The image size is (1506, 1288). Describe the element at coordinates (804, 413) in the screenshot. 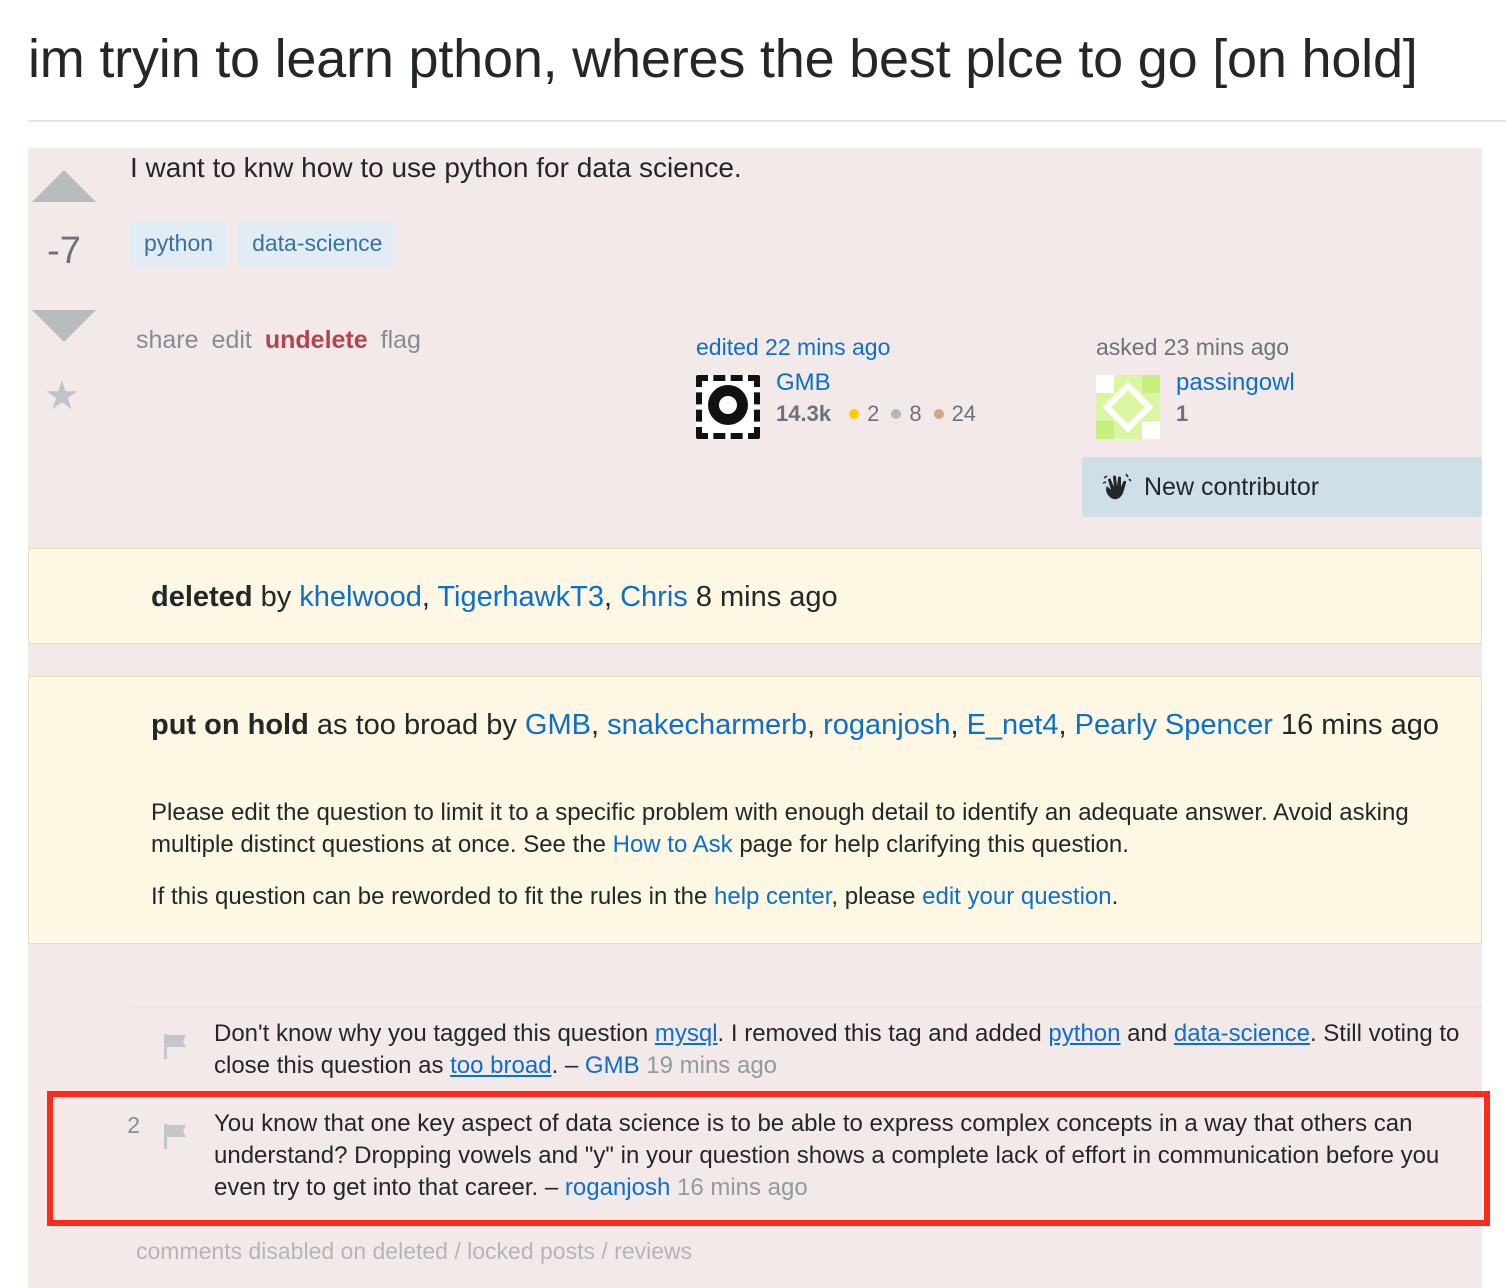

I see `reputation-score: 14.3k` at that location.